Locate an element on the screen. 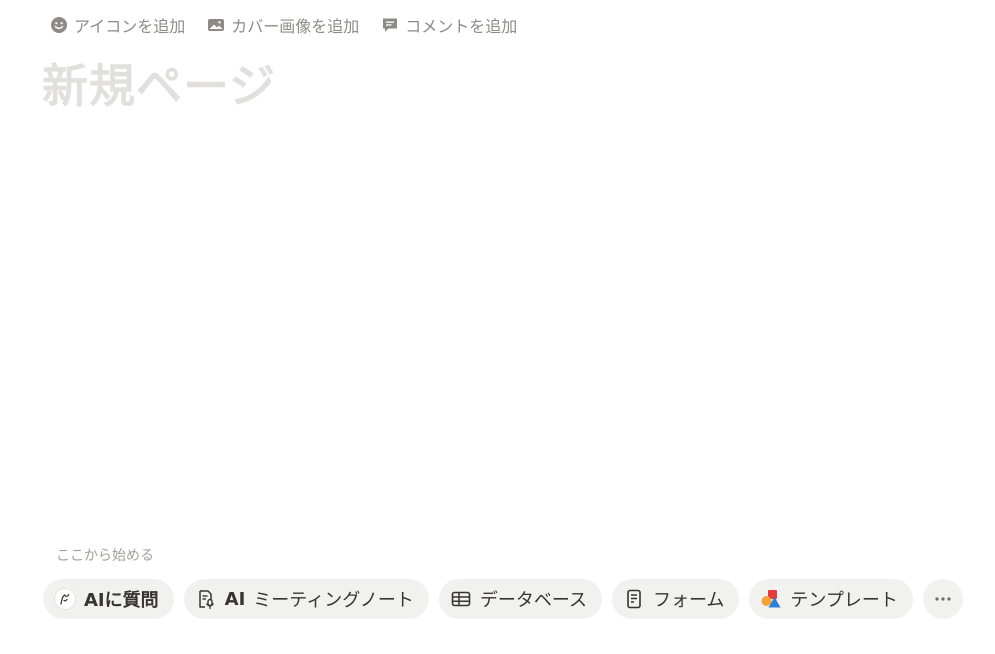 This screenshot has width=995, height=654. smiley-icon is located at coordinates (59, 25).